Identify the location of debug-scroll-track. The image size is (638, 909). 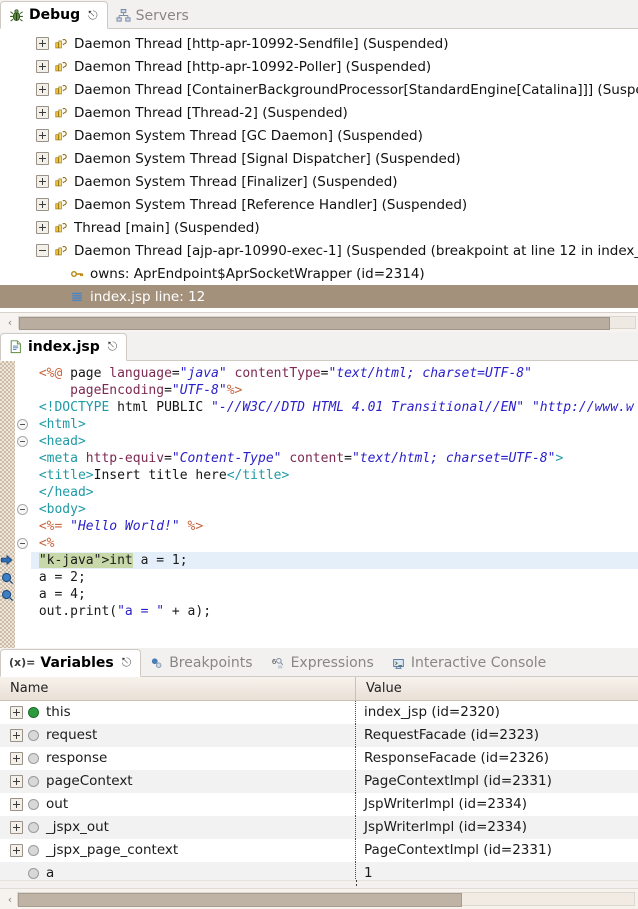
(327, 322).